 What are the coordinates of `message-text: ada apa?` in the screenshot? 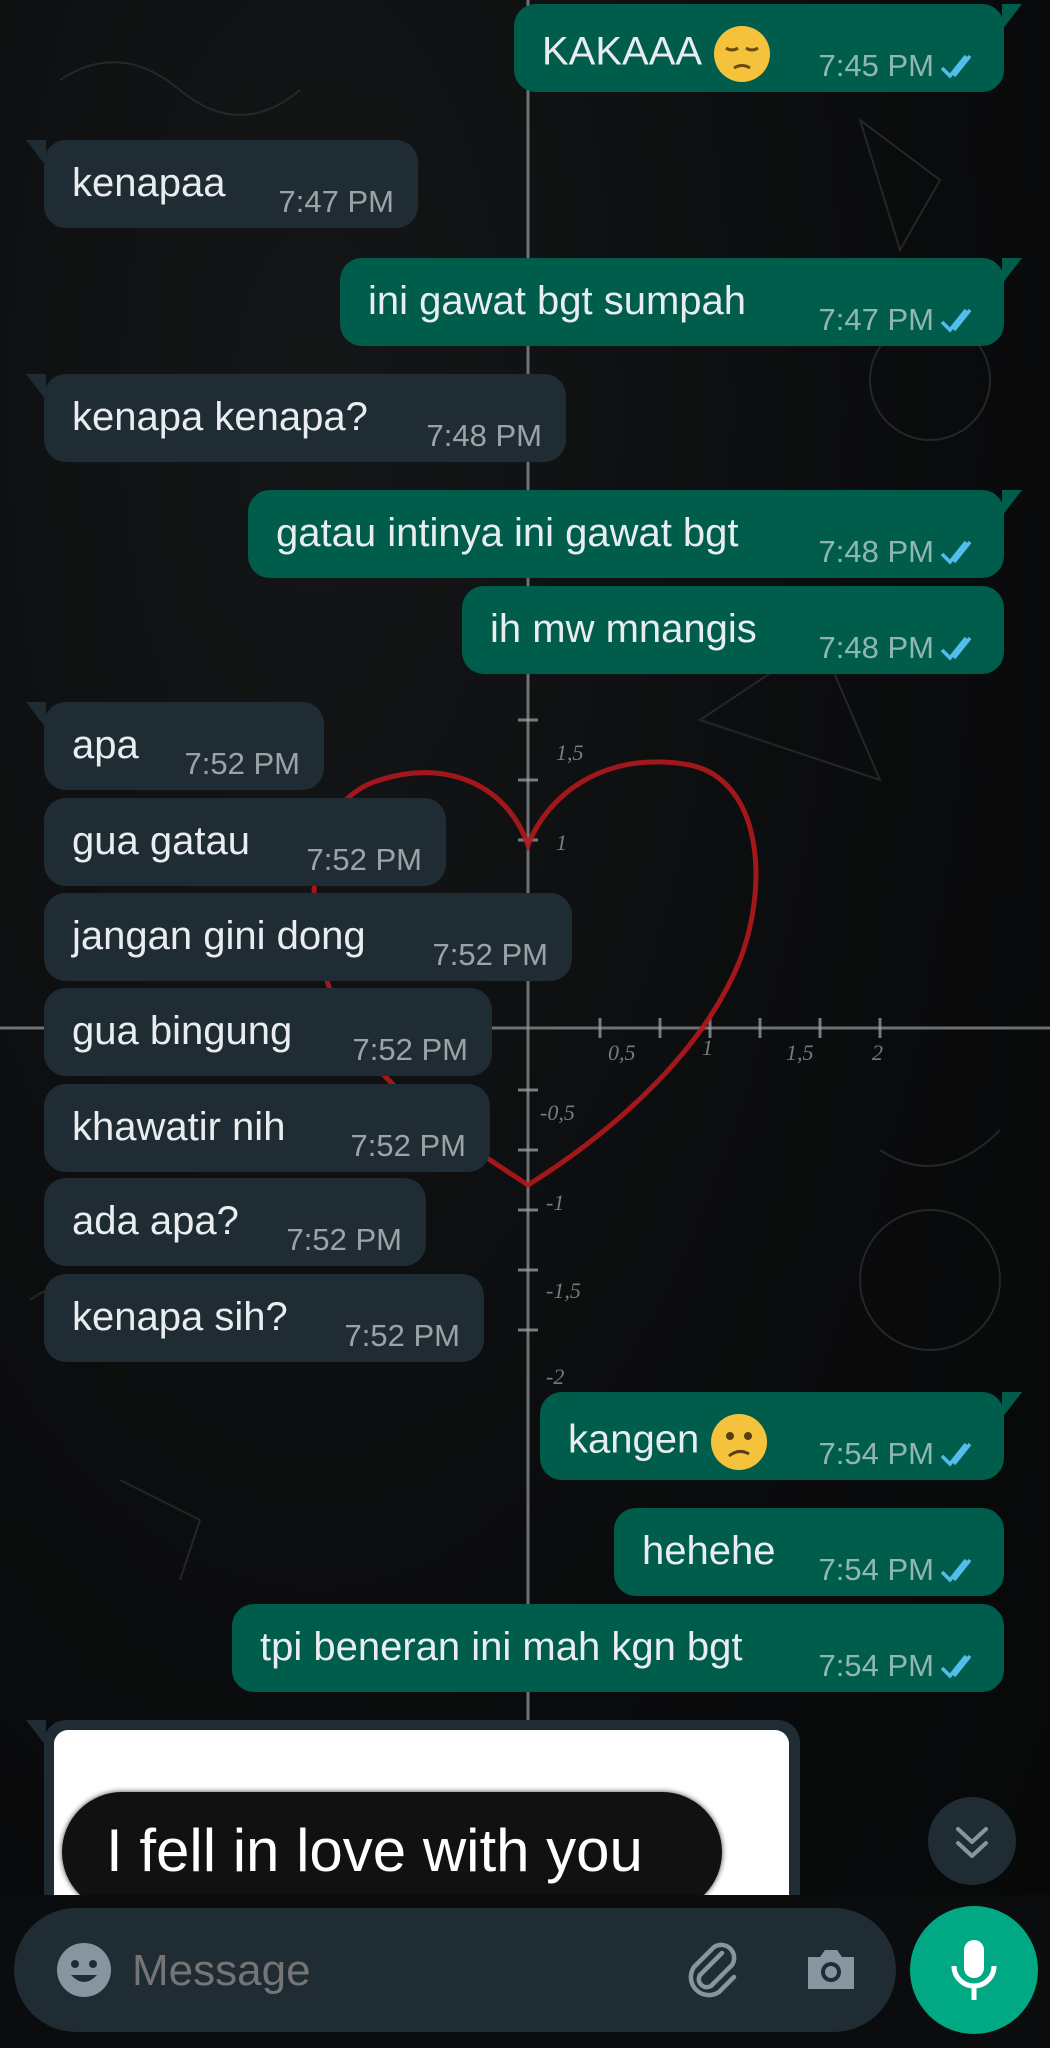 It's located at (155, 1221).